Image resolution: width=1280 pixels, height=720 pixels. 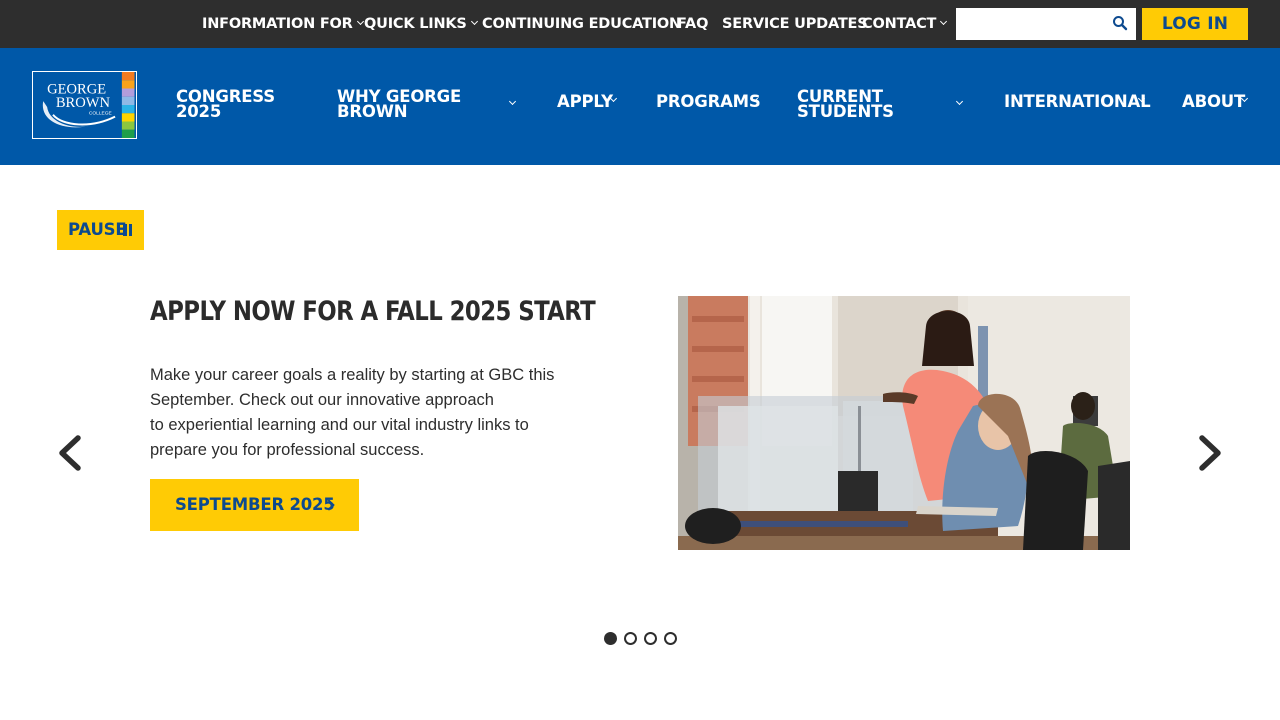 What do you see at coordinates (128, 230) in the screenshot?
I see `pause-icon` at bounding box center [128, 230].